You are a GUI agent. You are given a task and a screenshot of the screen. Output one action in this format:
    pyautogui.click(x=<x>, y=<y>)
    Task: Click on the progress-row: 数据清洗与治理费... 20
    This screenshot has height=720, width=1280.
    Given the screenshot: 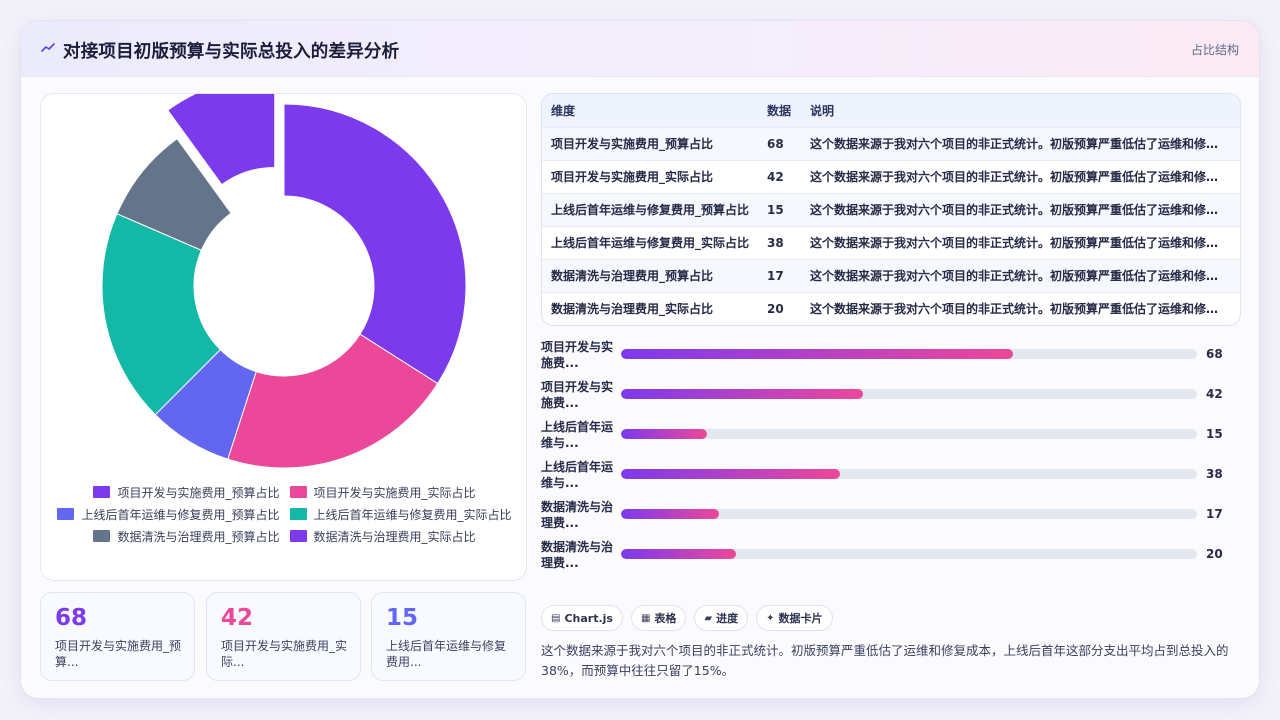 What is the action you would take?
    pyautogui.click(x=891, y=559)
    